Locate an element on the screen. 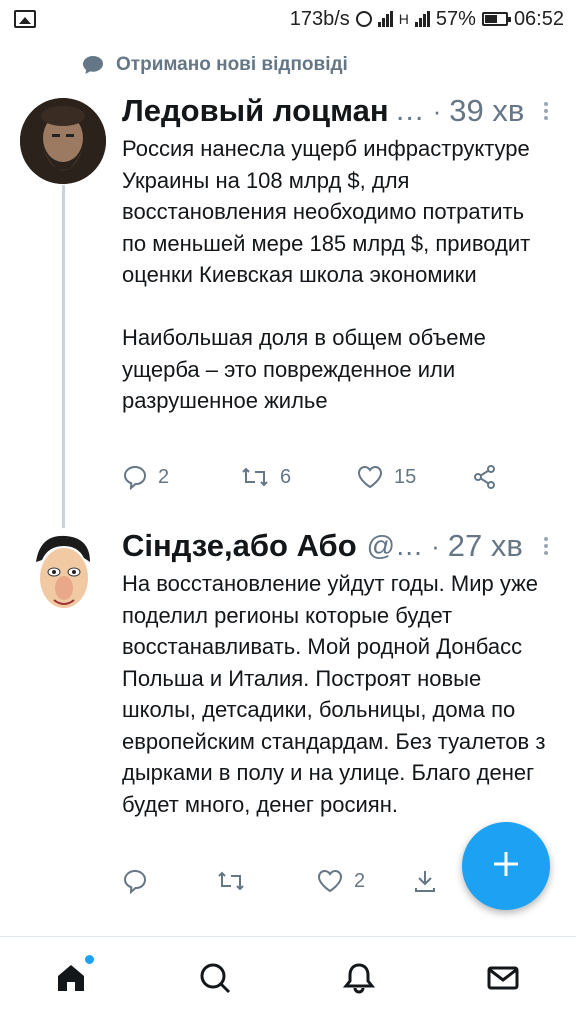 This screenshot has width=576, height=1024. net-speed: 173b/s is located at coordinates (319, 18).